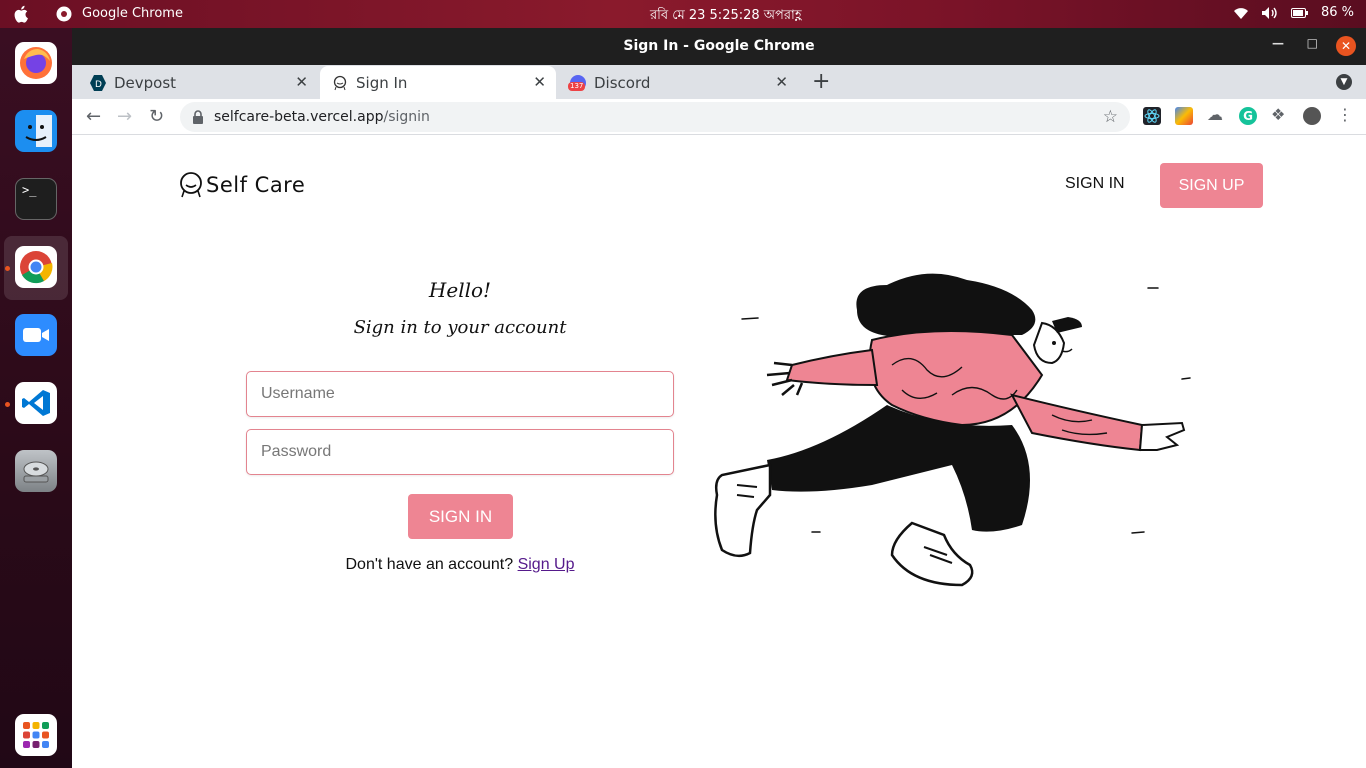 This screenshot has width=1366, height=768. What do you see at coordinates (36, 335) in the screenshot?
I see `zoom-icon` at bounding box center [36, 335].